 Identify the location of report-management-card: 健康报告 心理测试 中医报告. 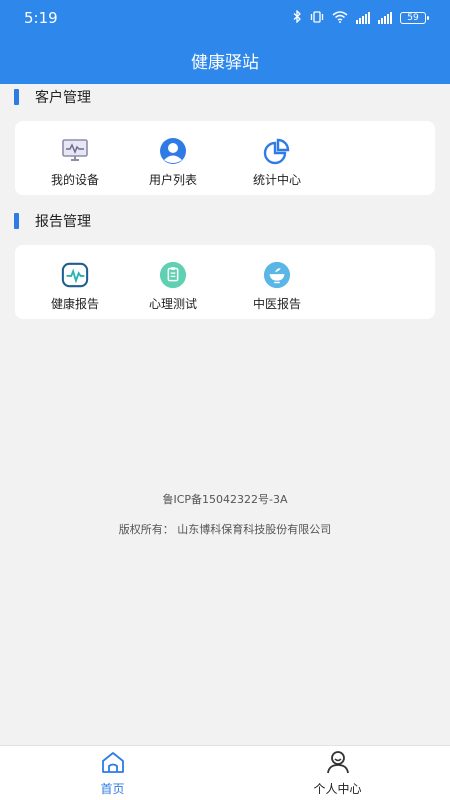
(225, 282).